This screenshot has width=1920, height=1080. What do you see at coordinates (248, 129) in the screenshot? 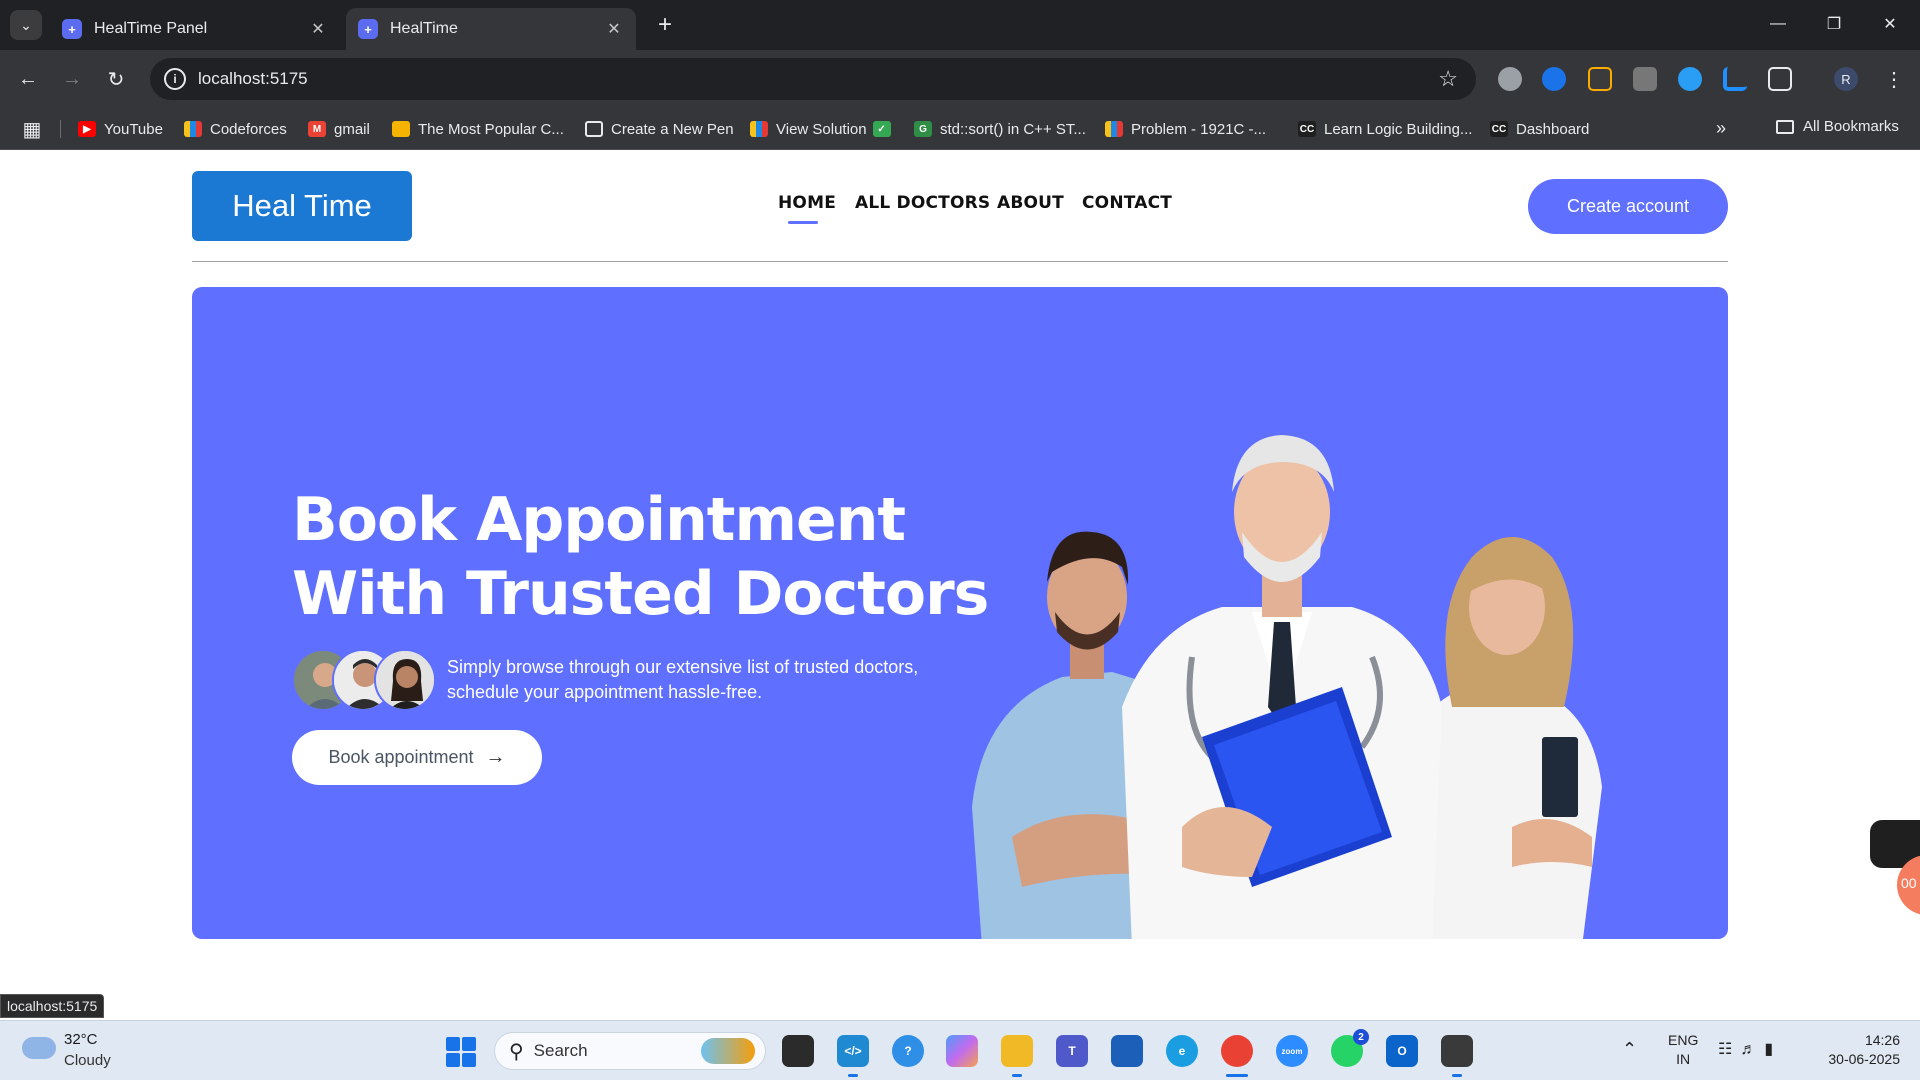
I see `bookmark-label: Codeforces` at bounding box center [248, 129].